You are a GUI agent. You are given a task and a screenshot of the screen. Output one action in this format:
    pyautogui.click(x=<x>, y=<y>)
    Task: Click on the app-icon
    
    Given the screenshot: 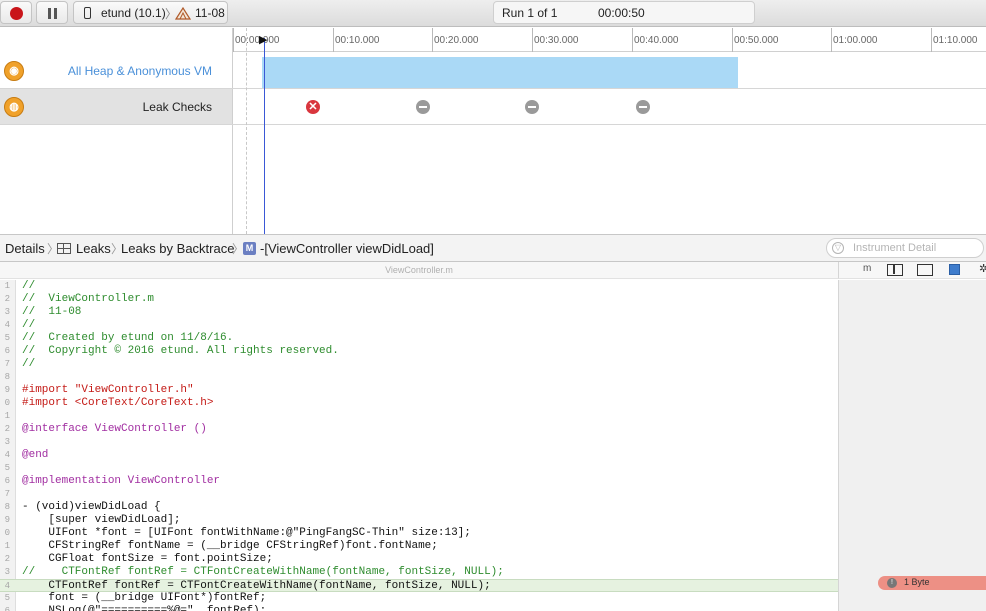 What is the action you would take?
    pyautogui.click(x=183, y=14)
    